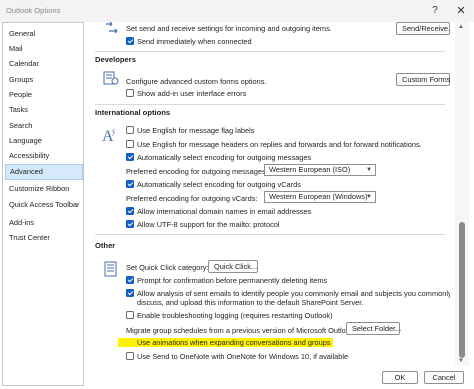 The height and width of the screenshot is (389, 474). Describe the element at coordinates (462, 194) in the screenshot. I see `options-scrollbar: ▲ ▼` at that location.